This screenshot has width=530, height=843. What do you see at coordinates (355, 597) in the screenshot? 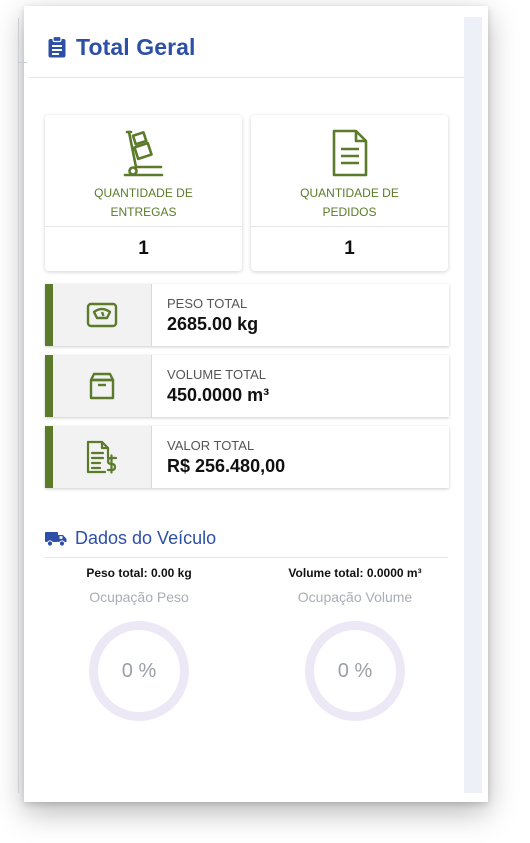
I see `volume-occupancy-subtitle: Ocupação Volume` at bounding box center [355, 597].